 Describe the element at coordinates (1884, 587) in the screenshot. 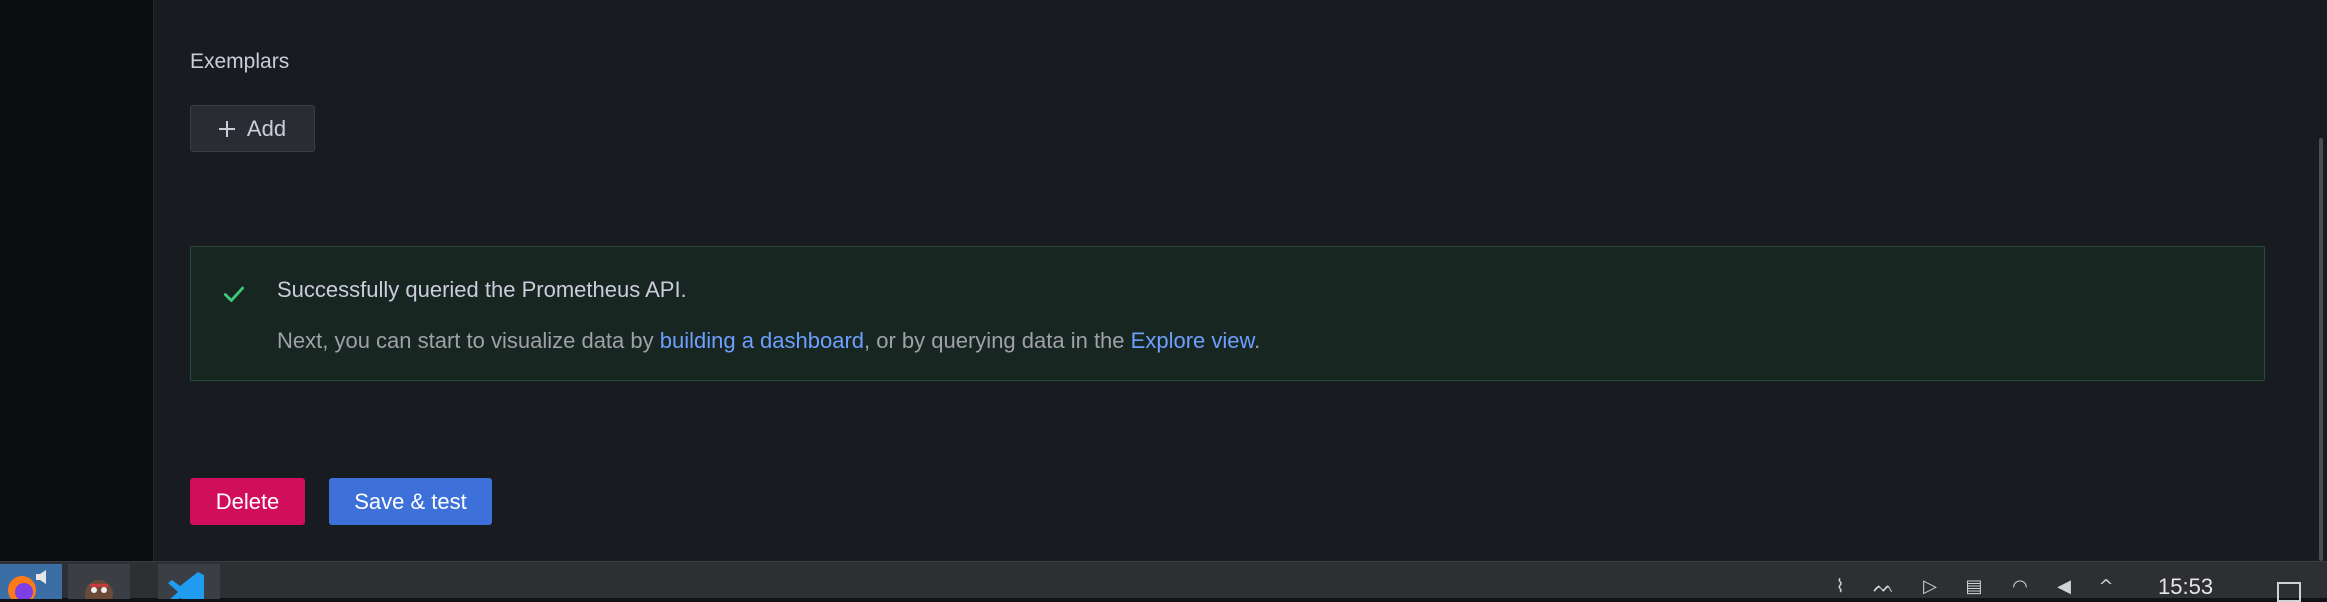

I see `flame-icon: ᨓ` at that location.